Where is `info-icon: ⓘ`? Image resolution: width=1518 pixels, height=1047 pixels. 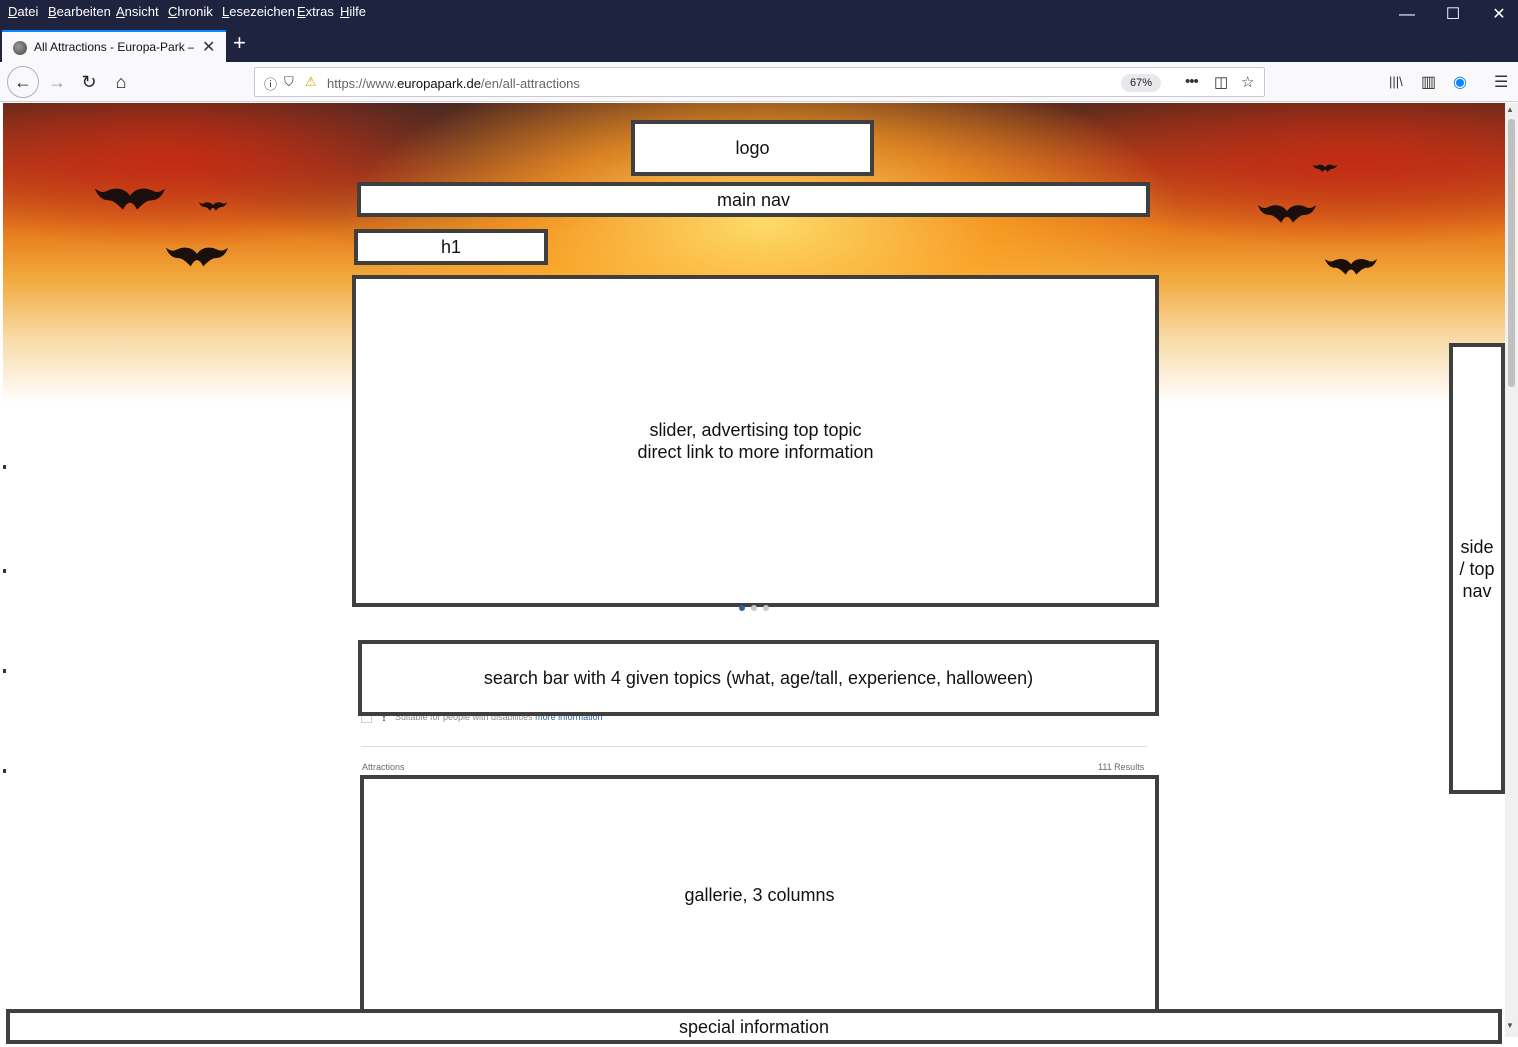
info-icon: ⓘ is located at coordinates (270, 83).